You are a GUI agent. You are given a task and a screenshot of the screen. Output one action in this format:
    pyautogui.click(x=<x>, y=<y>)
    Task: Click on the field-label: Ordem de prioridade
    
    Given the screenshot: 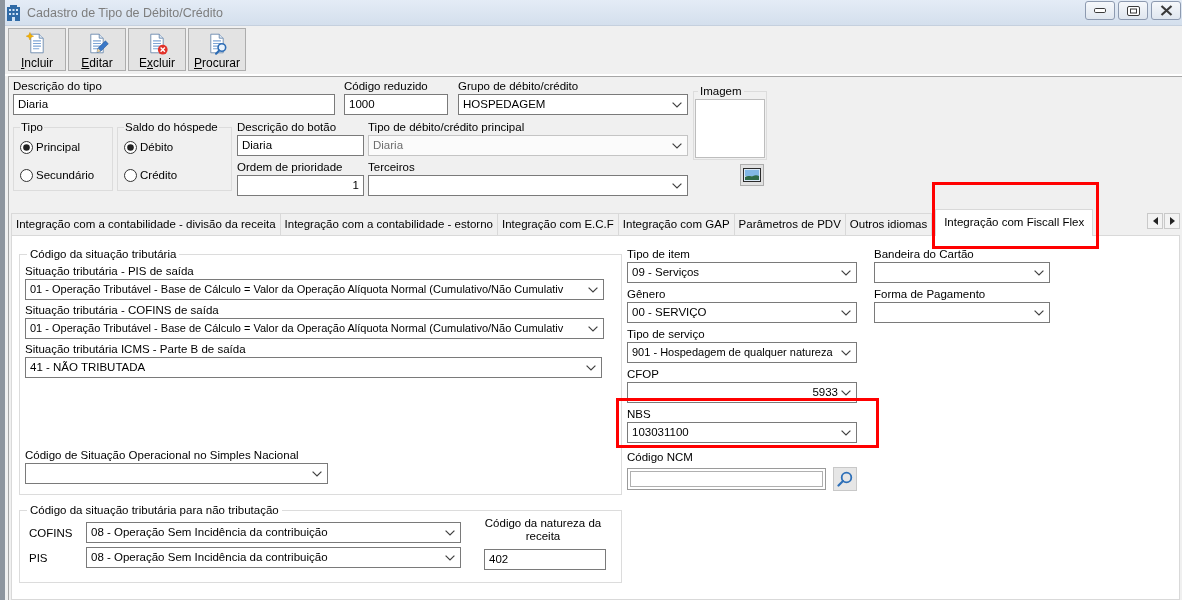 What is the action you would take?
    pyautogui.click(x=290, y=167)
    